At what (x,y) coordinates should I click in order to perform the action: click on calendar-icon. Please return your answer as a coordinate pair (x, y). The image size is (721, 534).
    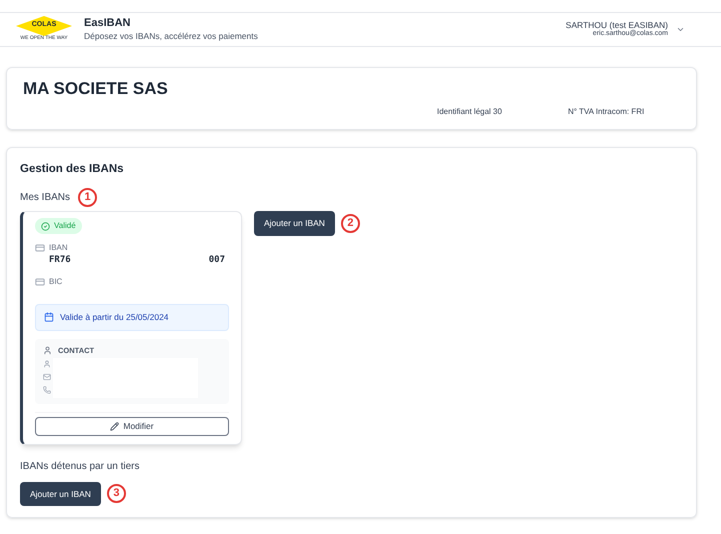
    Looking at the image, I should click on (49, 317).